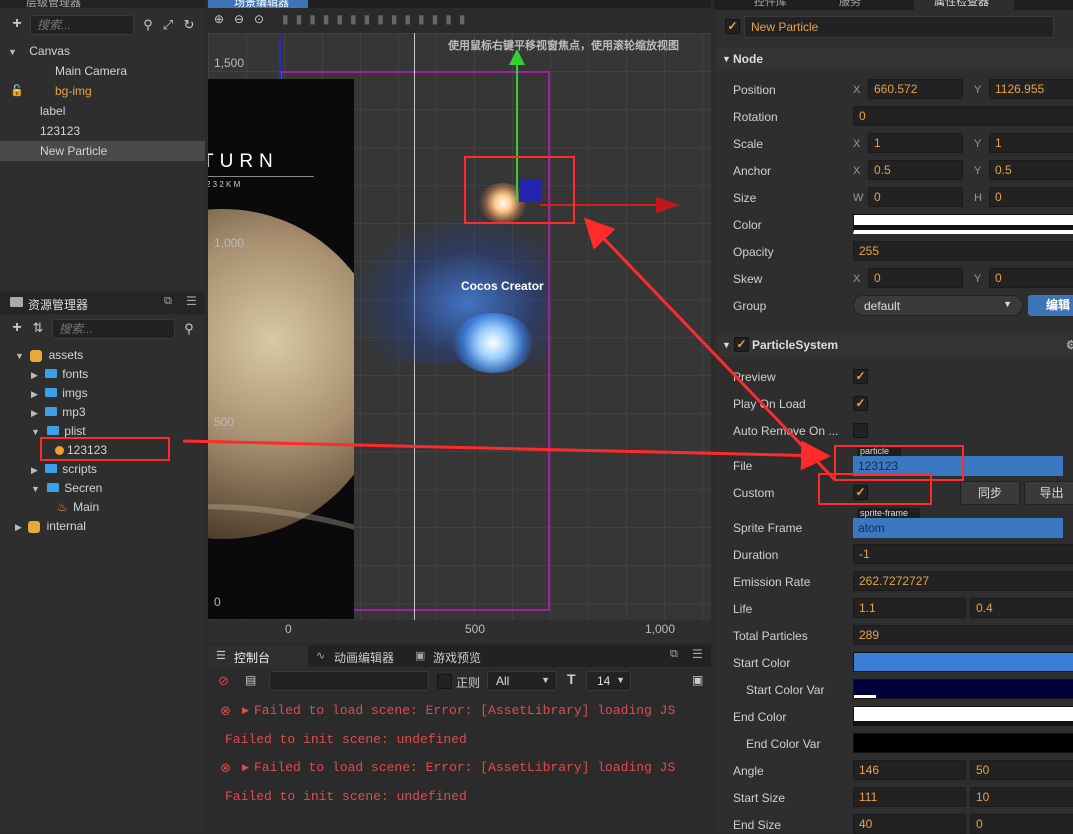  Describe the element at coordinates (506, 455) in the screenshot. I see `arrow-asset-to-file` at that location.